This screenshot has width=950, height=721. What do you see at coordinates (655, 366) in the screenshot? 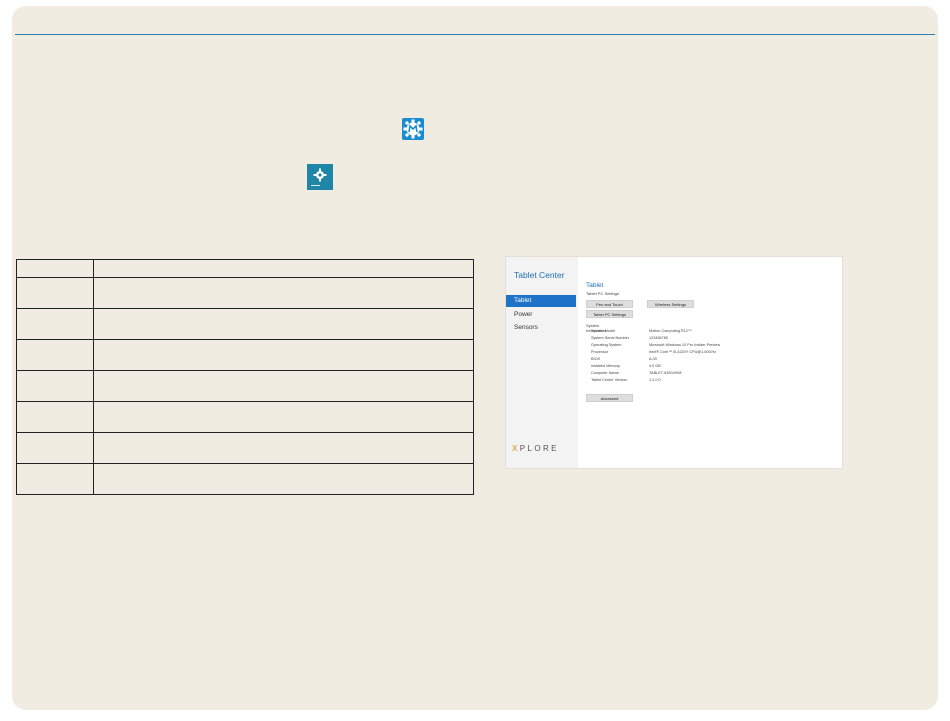
I see `system-info-value: 4.0 GB` at bounding box center [655, 366].